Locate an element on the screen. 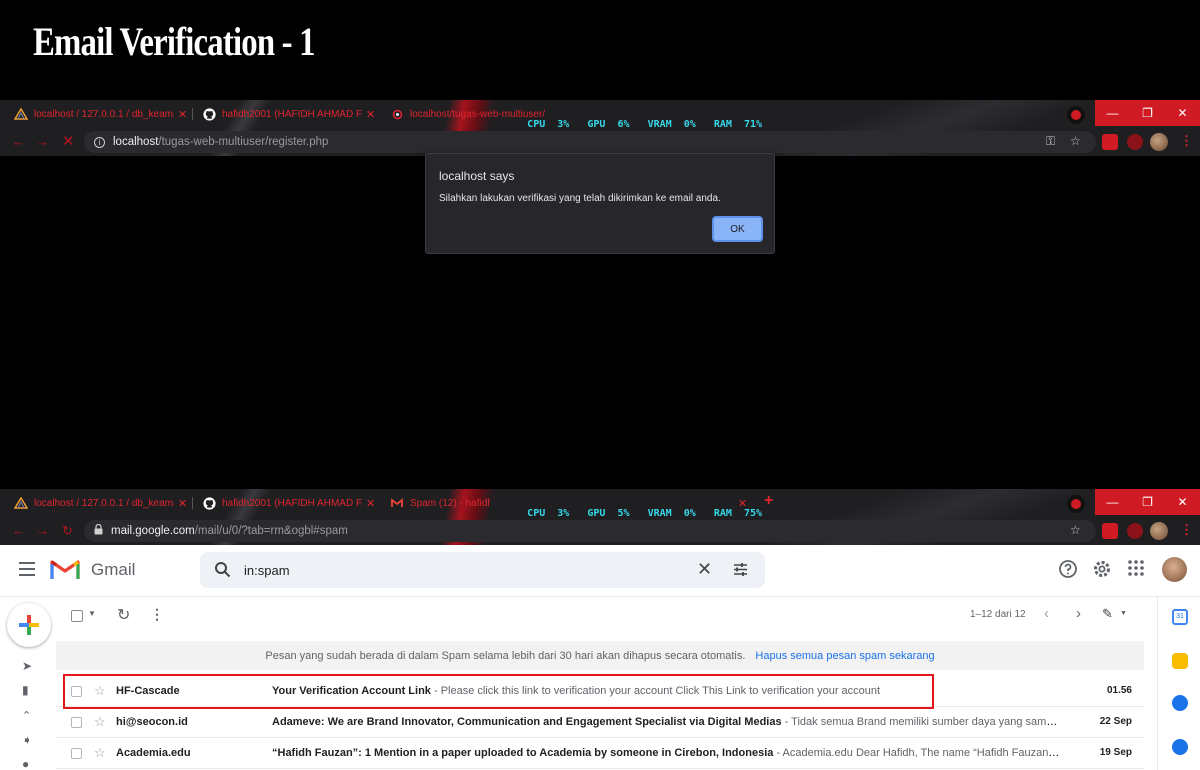  more-icon: ● is located at coordinates (25, 763).